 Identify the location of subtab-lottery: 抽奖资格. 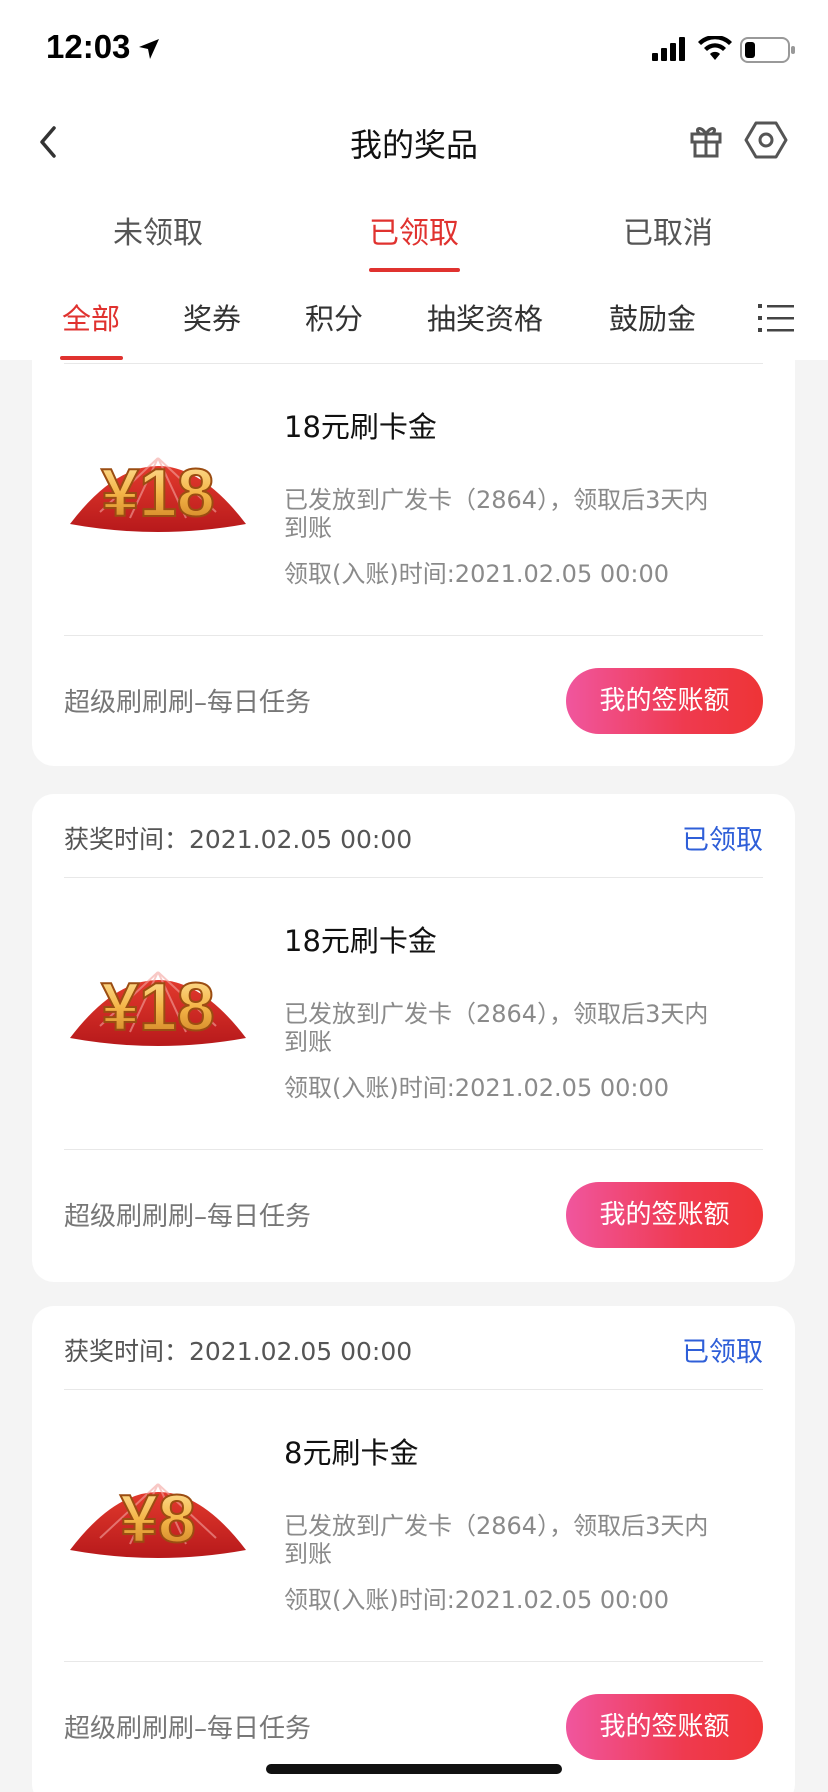
(485, 317).